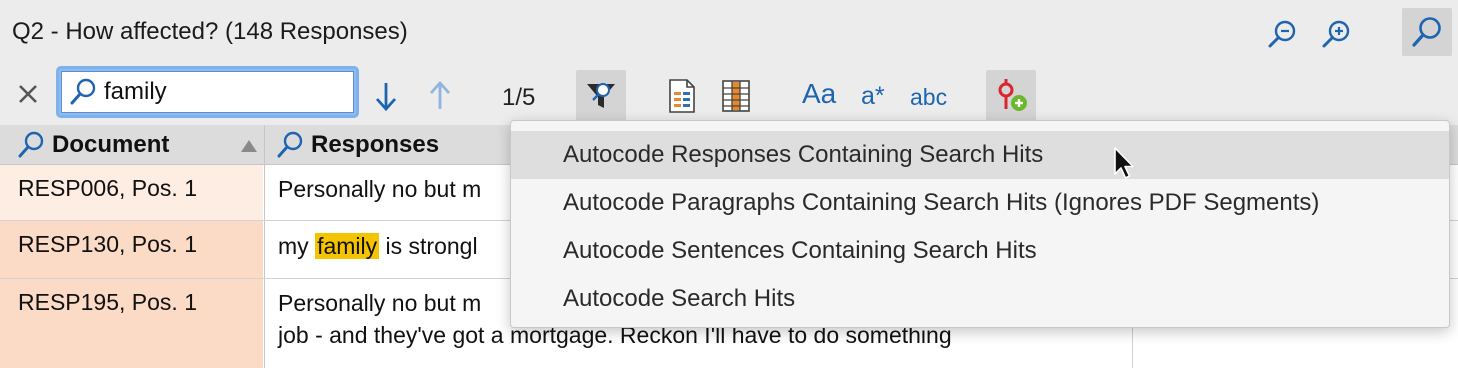  Describe the element at coordinates (107, 302) in the screenshot. I see `document-label: RESP195, Pos. 1` at that location.